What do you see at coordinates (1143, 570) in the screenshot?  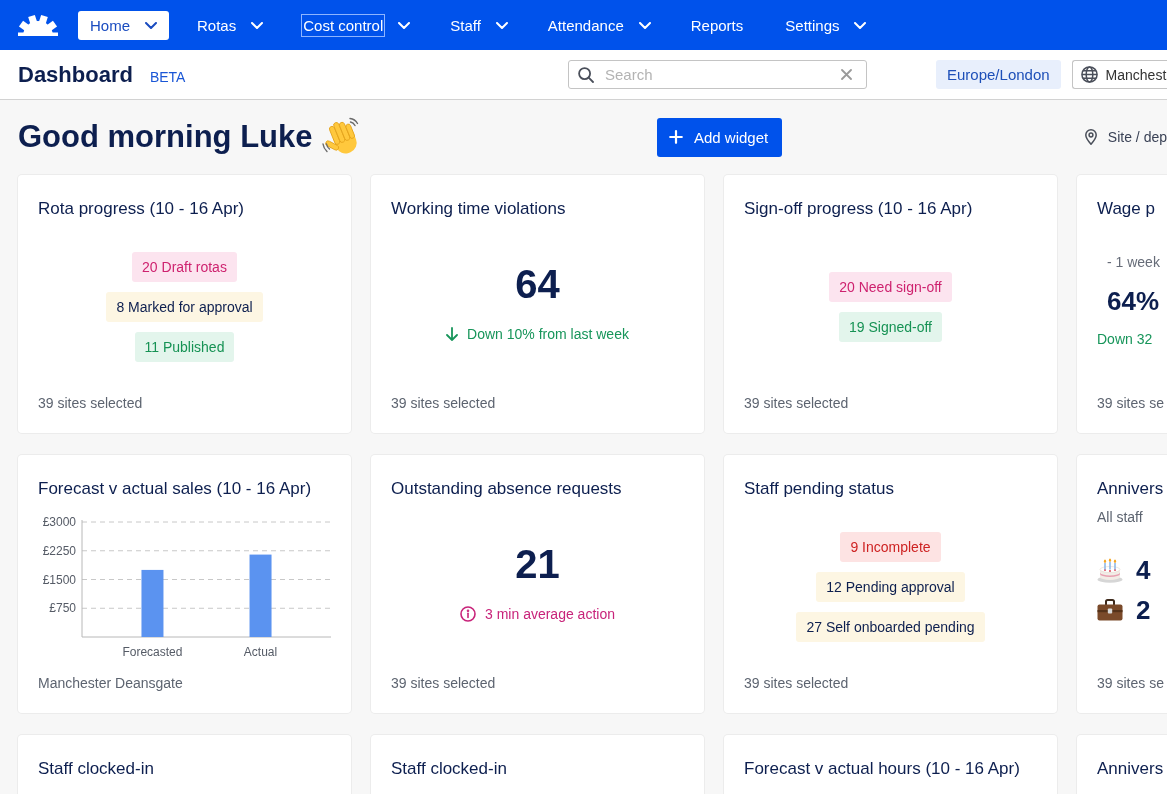 I see `count-value: 4` at bounding box center [1143, 570].